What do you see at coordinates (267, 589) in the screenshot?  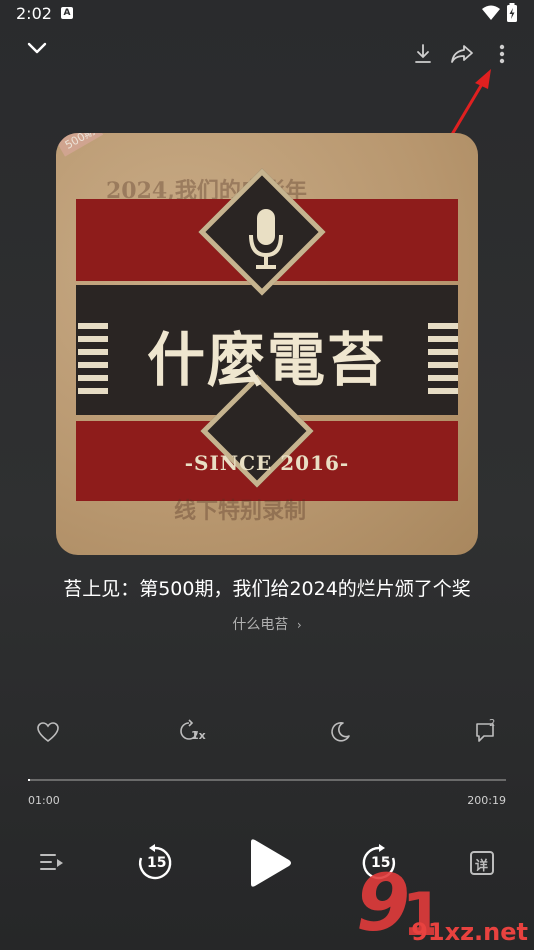 I see `episode-title: 苔上见：第500期，我们给2024的烂片颁了个奖` at bounding box center [267, 589].